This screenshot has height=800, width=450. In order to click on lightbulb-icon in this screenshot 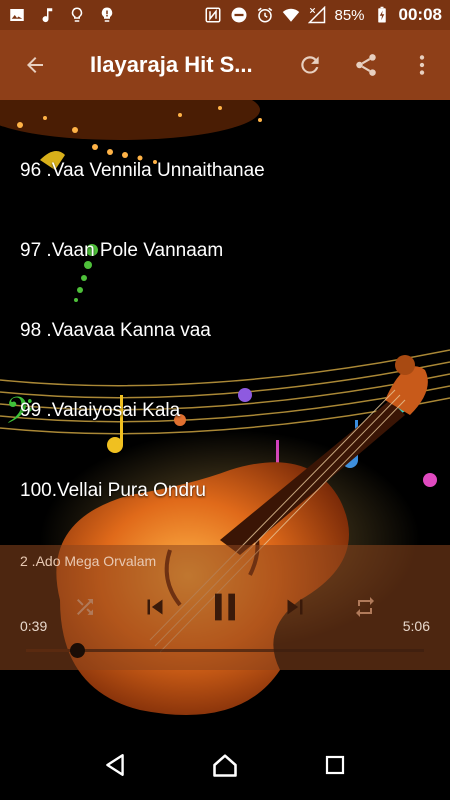, I will do `click(77, 15)`.